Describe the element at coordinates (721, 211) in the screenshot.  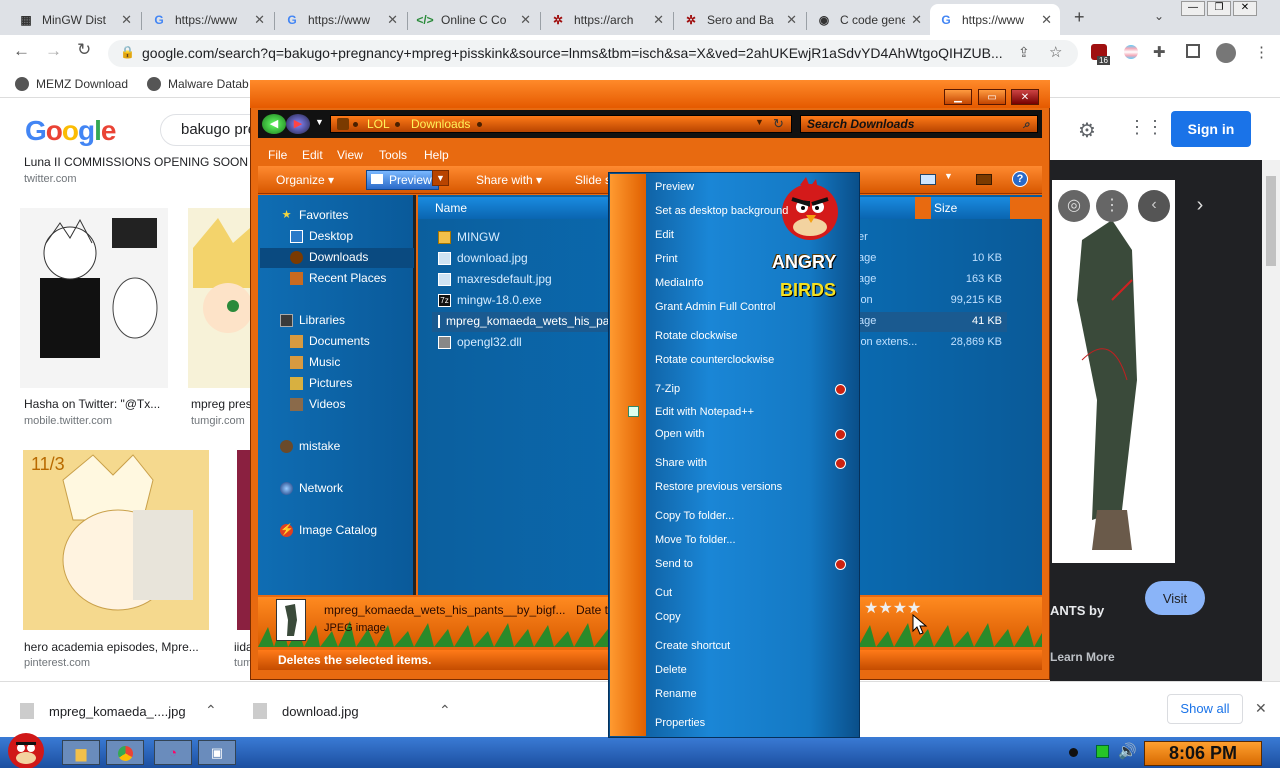
I see `menu-item-set-desktop-background: Set as desktop background` at that location.